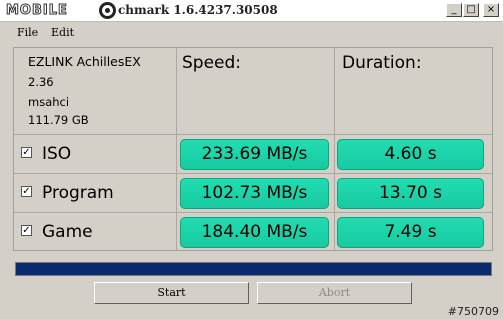 The width and height of the screenshot is (503, 319). Describe the element at coordinates (473, 311) in the screenshot. I see `watermark-label: #750709` at that location.